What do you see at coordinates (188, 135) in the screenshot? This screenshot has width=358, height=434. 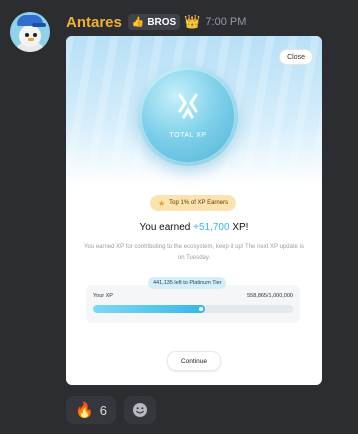 I see `coin-label: TOTAL XP` at bounding box center [188, 135].